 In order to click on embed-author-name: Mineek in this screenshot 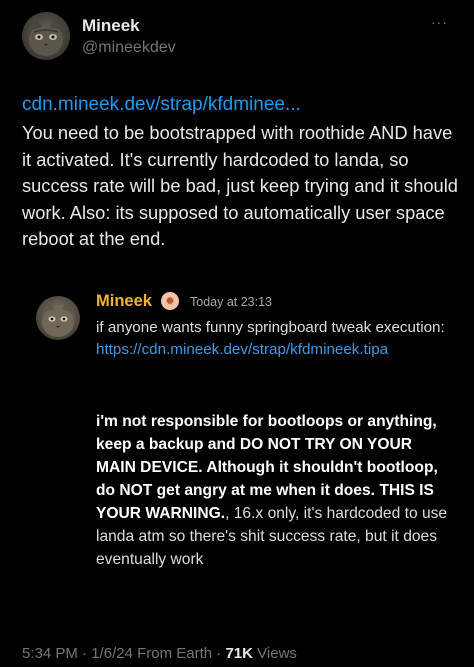, I will do `click(124, 301)`.